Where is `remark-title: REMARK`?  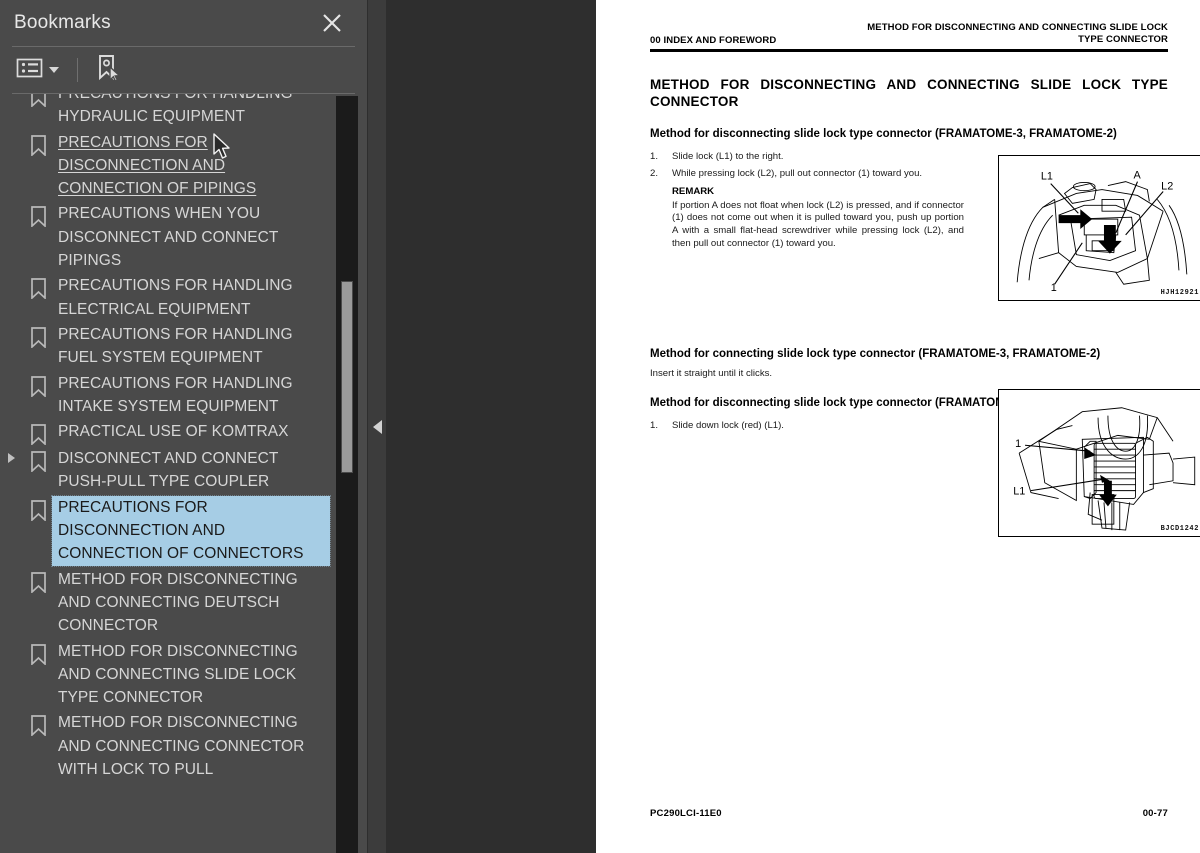
remark-title: REMARK is located at coordinates (693, 191).